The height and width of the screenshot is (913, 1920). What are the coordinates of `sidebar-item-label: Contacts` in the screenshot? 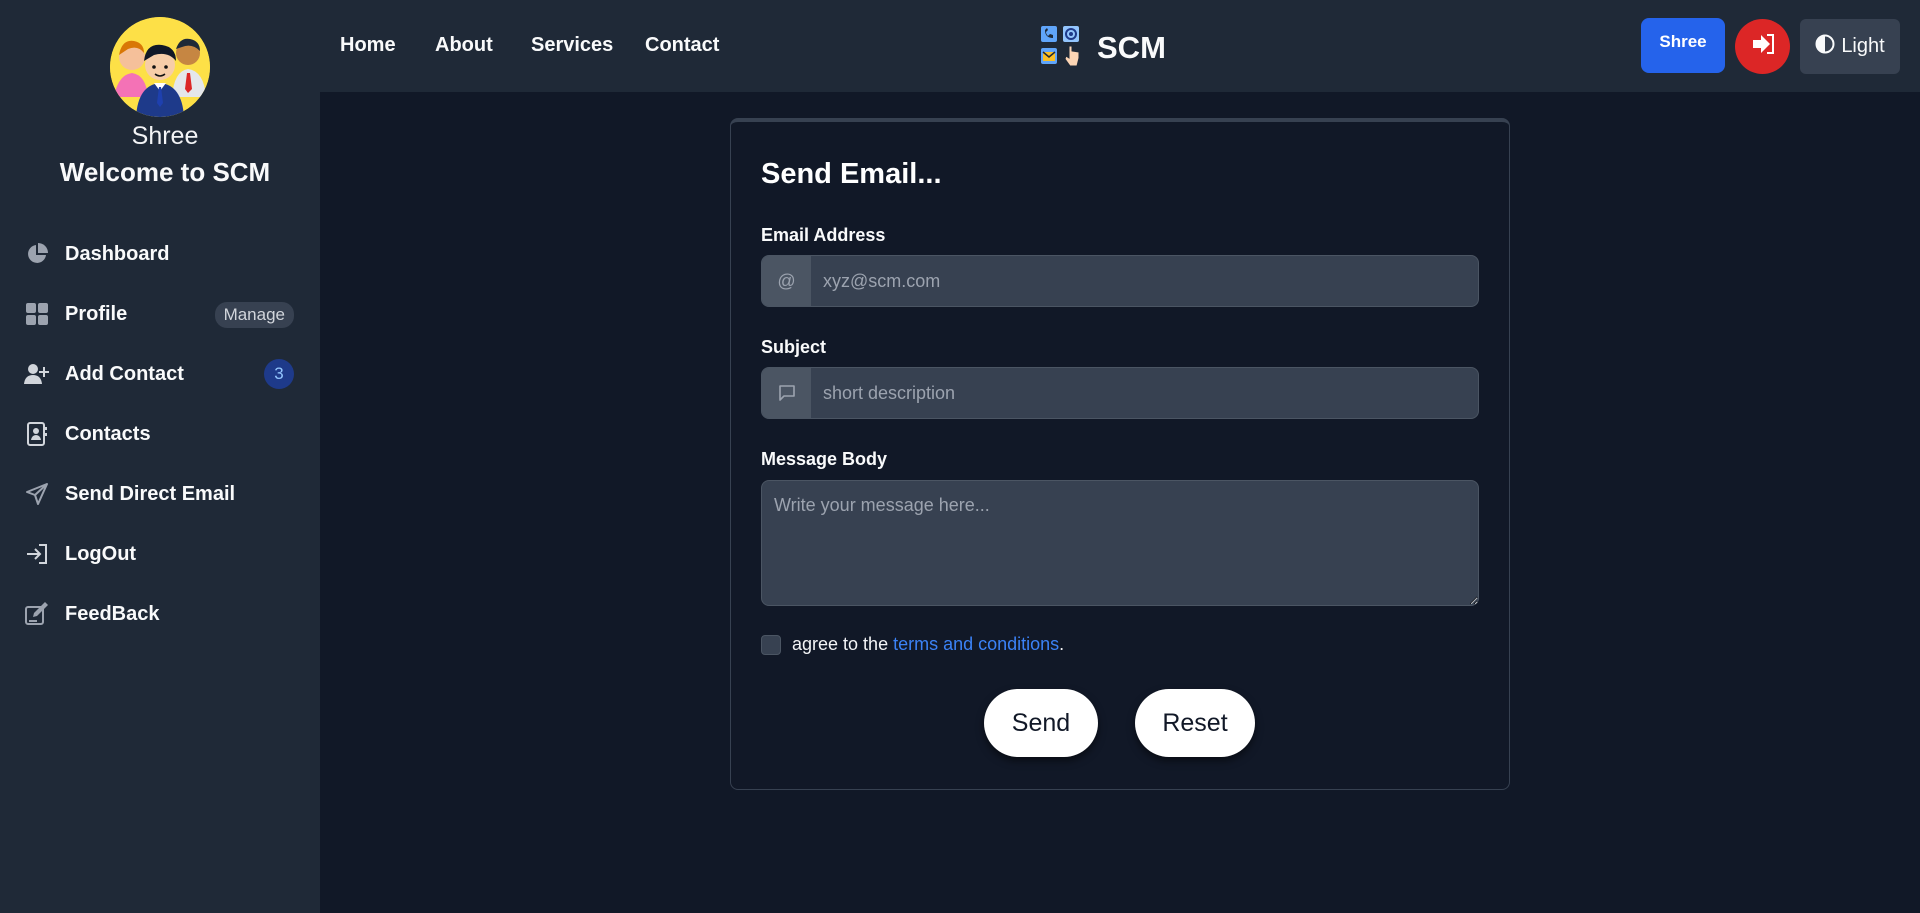 It's located at (108, 433).